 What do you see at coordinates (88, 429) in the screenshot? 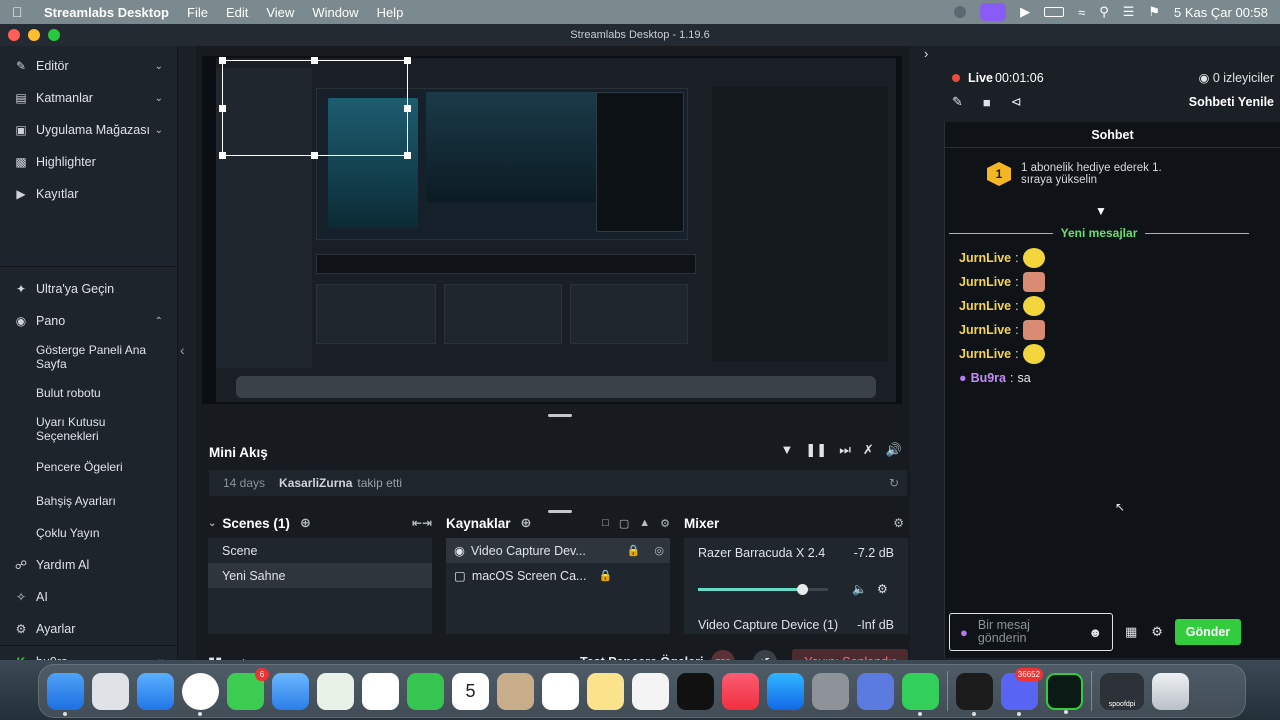
I see `sidebar-sub-alertbox: Uyarı Kutusu Seçenekleri` at bounding box center [88, 429].